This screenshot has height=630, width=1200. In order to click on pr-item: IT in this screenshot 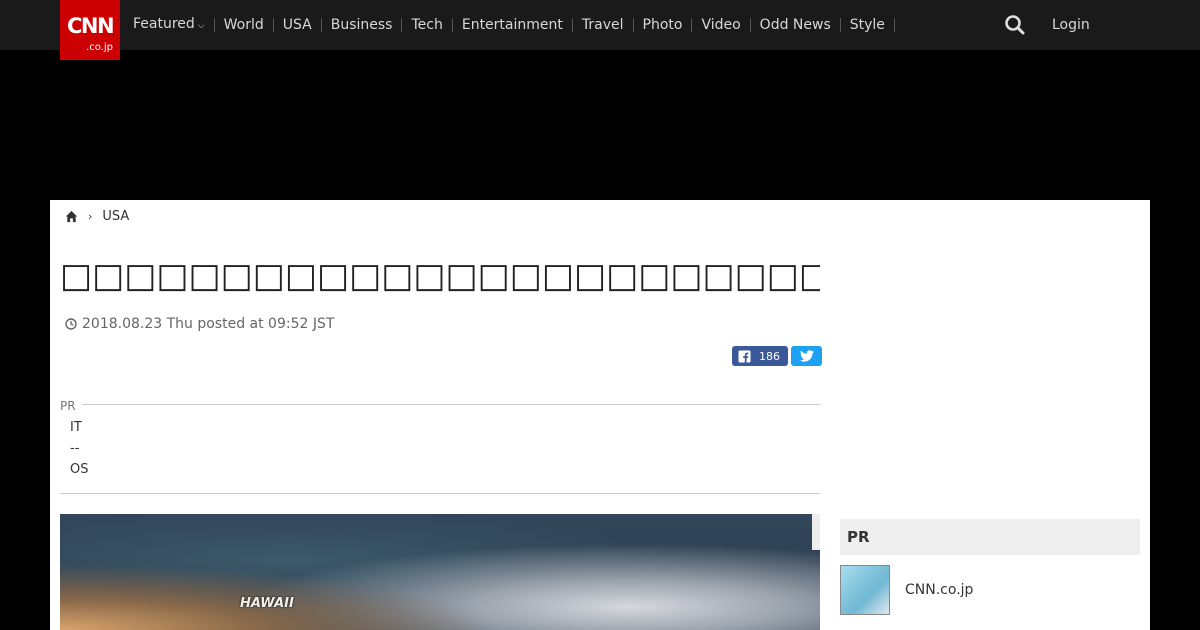, I will do `click(76, 427)`.